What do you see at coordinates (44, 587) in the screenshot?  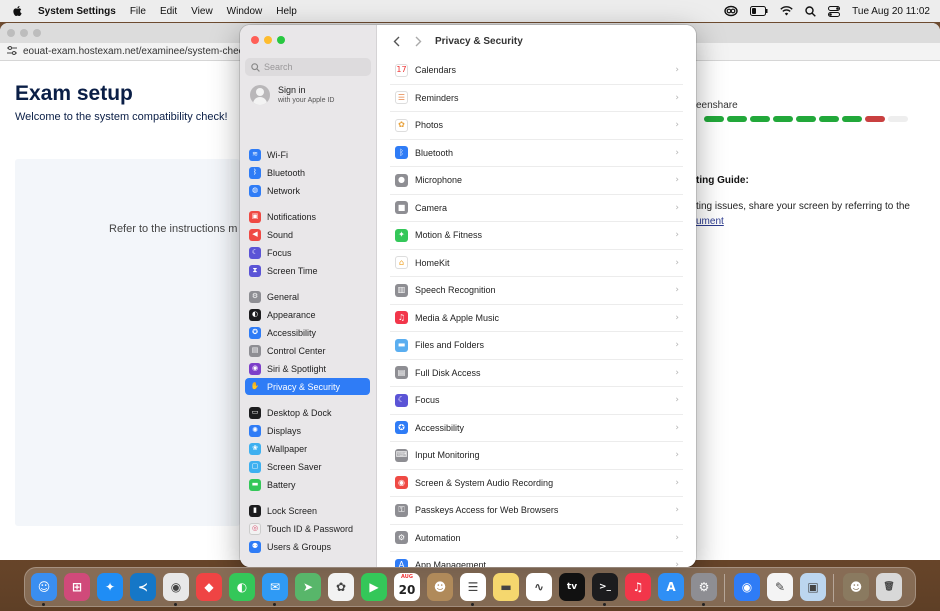 I see `finder-icon: ☺` at bounding box center [44, 587].